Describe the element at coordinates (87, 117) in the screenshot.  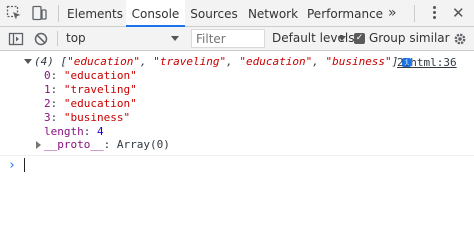
I see `array-entry: 3: "business"` at that location.